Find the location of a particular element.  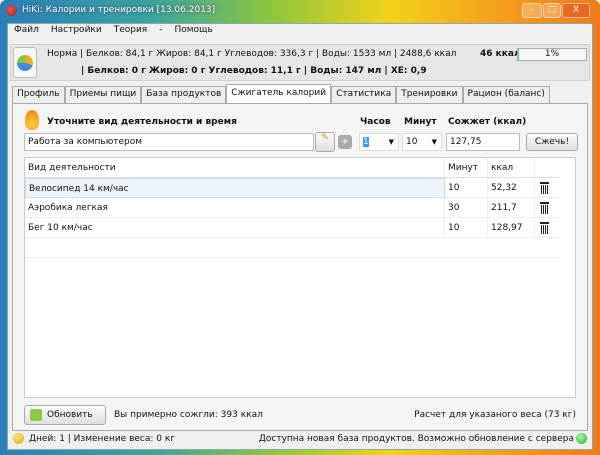

maximize-button: □ is located at coordinates (552, 10).